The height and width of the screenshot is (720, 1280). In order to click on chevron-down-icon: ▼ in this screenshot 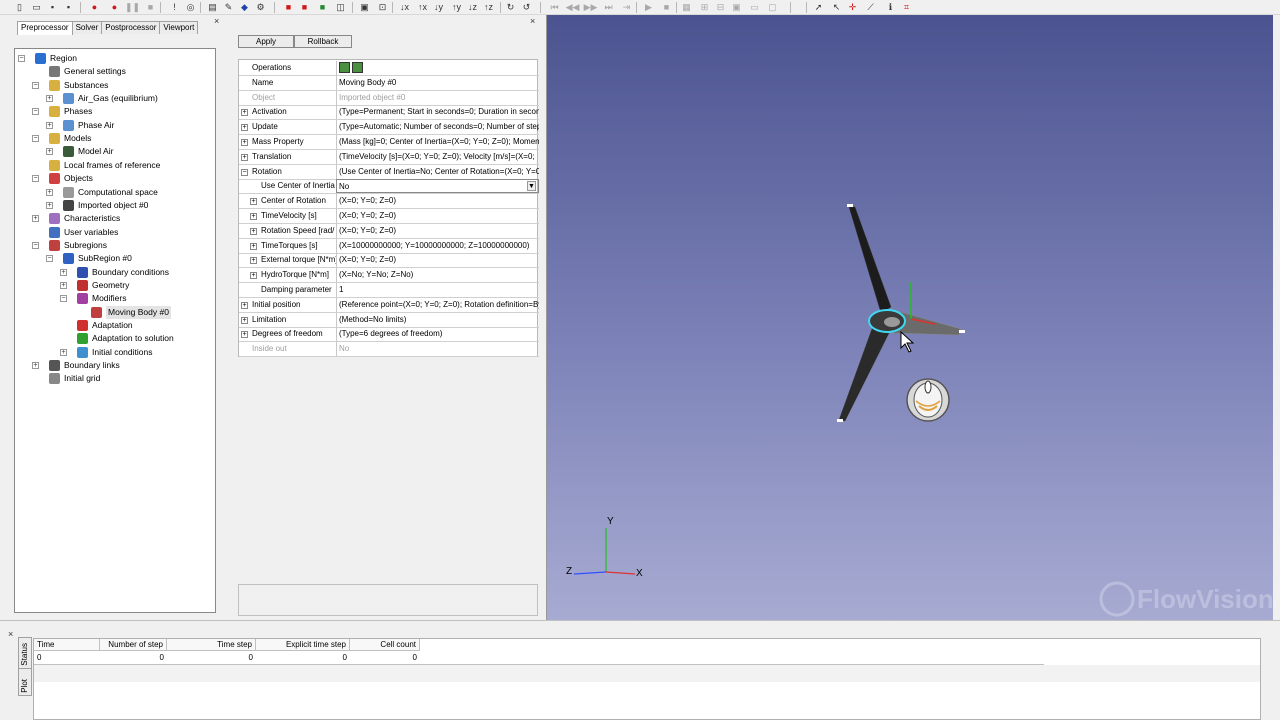, I will do `click(531, 186)`.